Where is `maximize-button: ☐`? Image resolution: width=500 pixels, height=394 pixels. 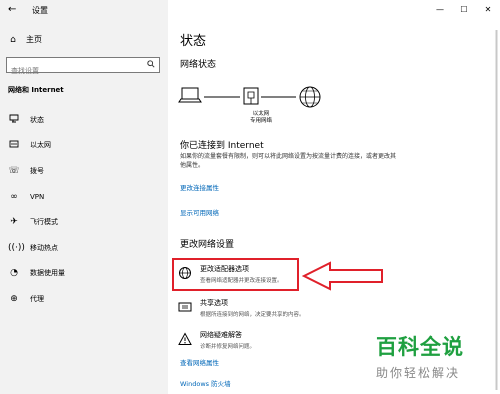 maximize-button: ☐ is located at coordinates (464, 11).